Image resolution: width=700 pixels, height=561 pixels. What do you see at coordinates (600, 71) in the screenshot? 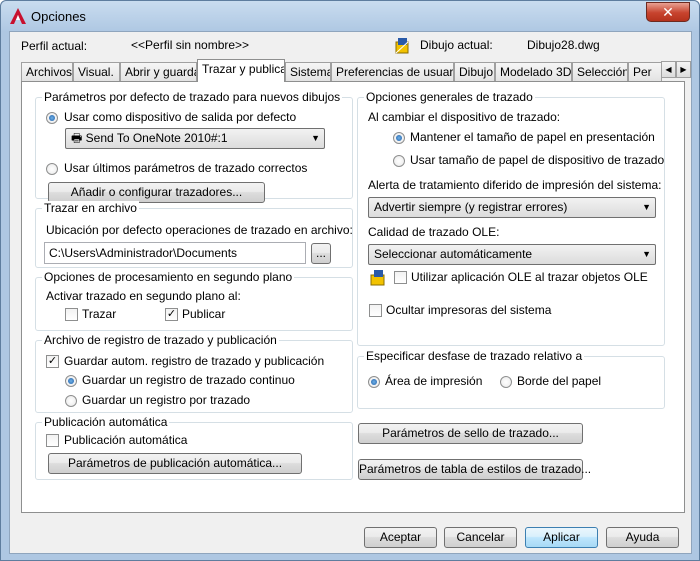
I see `tab-seleccion: Selección` at bounding box center [600, 71].